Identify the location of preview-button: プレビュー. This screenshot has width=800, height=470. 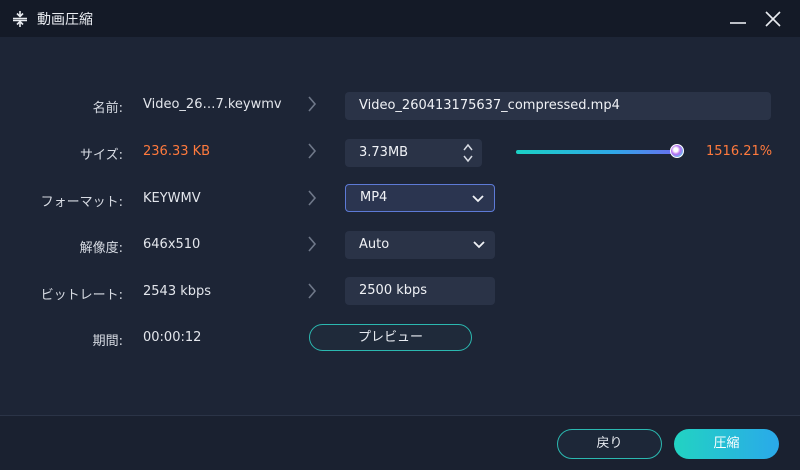
(390, 337).